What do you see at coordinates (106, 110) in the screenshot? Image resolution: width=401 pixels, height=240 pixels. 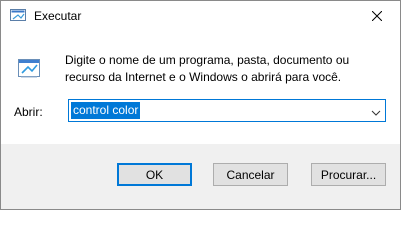 I see `open-input: control color` at bounding box center [106, 110].